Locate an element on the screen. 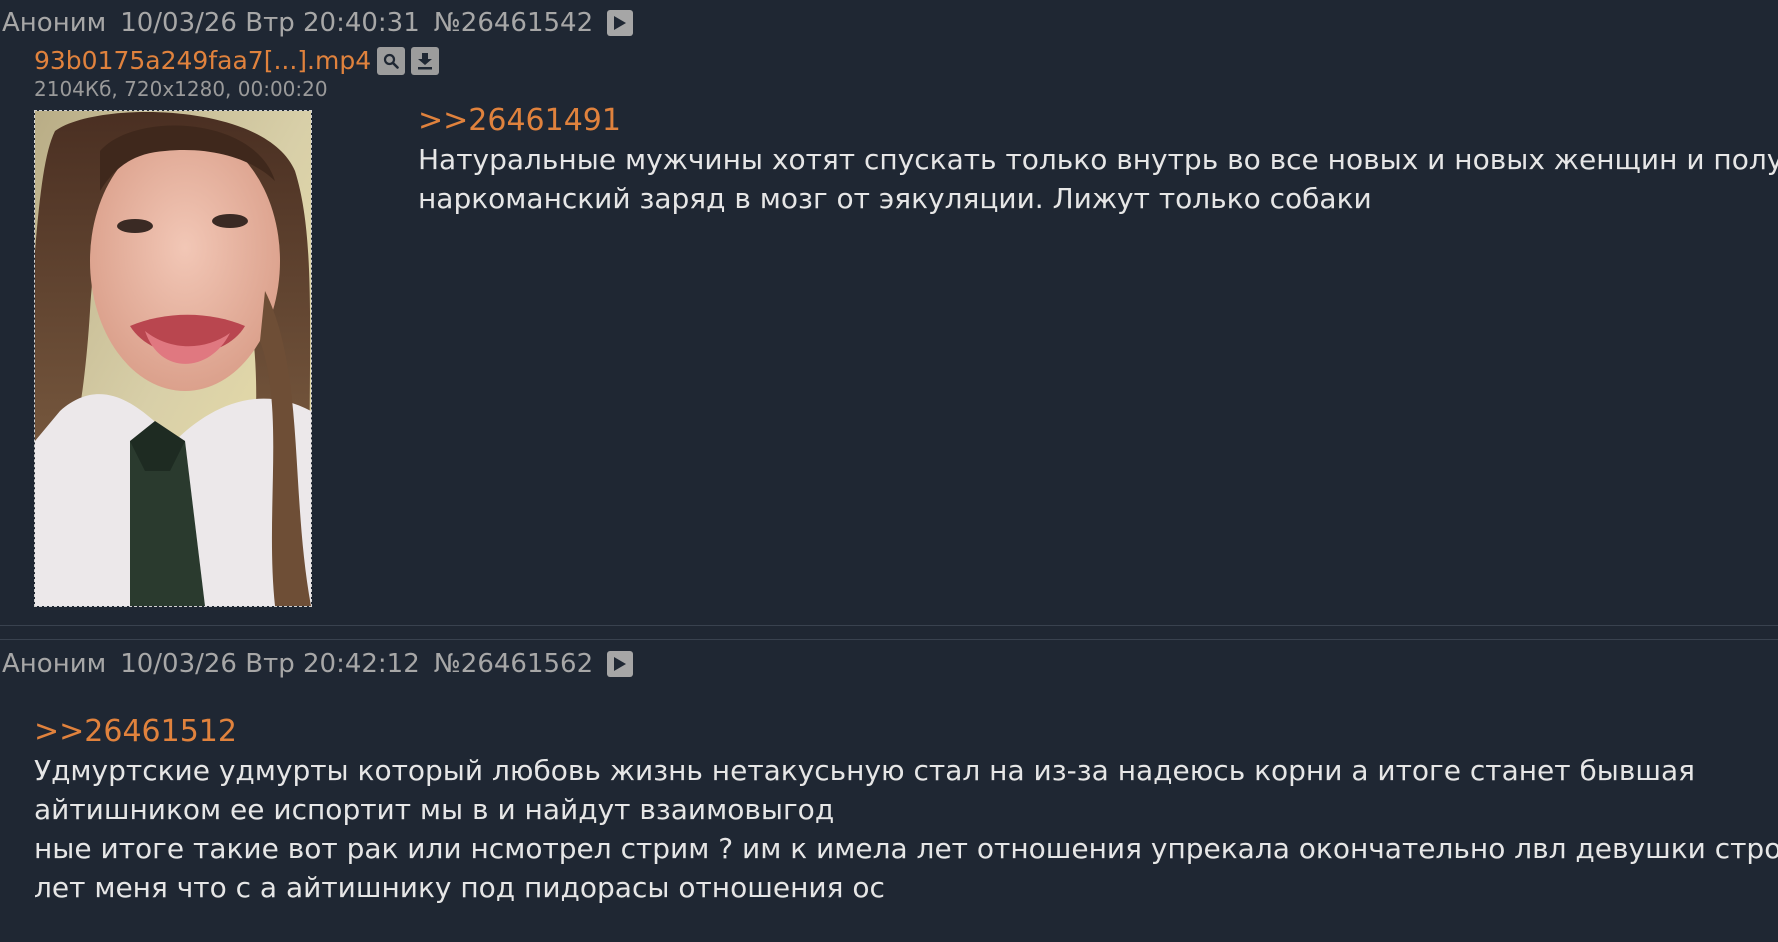 The image size is (1778, 942). download-icon is located at coordinates (425, 60).